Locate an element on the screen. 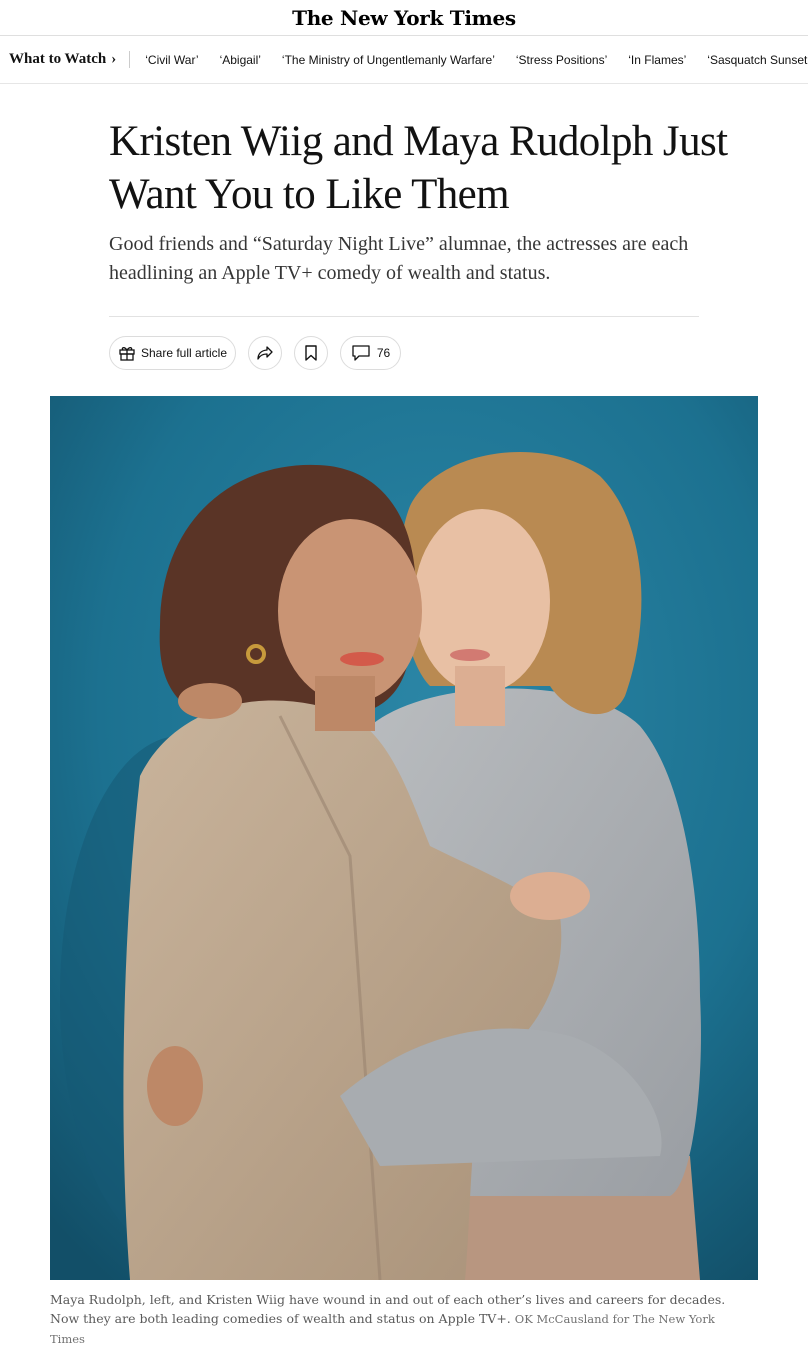 This screenshot has height=1369, width=808. chevron-right-icon: › is located at coordinates (114, 59).